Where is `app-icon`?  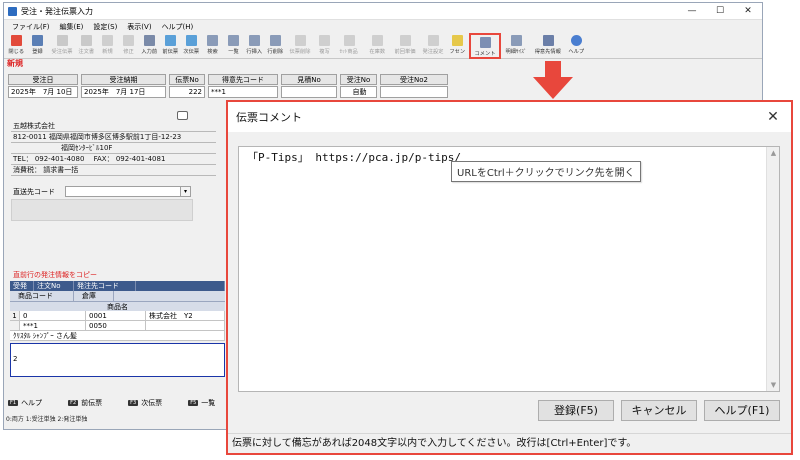
app-icon is located at coordinates (12, 11).